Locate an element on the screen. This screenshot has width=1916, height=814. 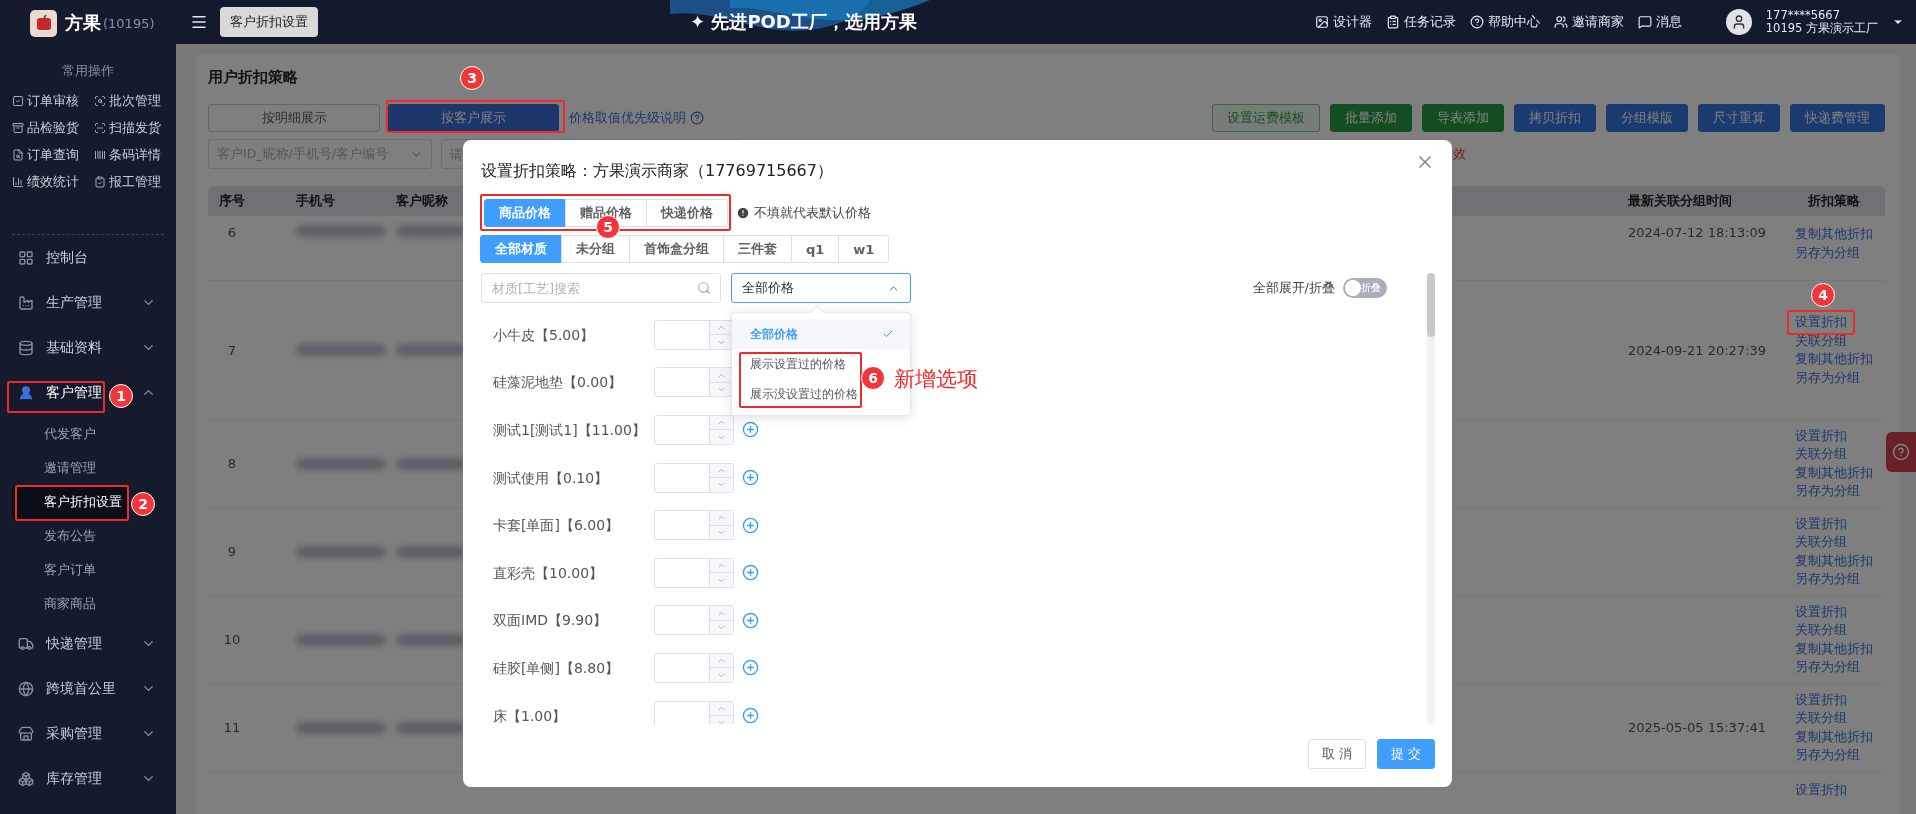
group-tab: 首饰盒分组 is located at coordinates (676, 249).